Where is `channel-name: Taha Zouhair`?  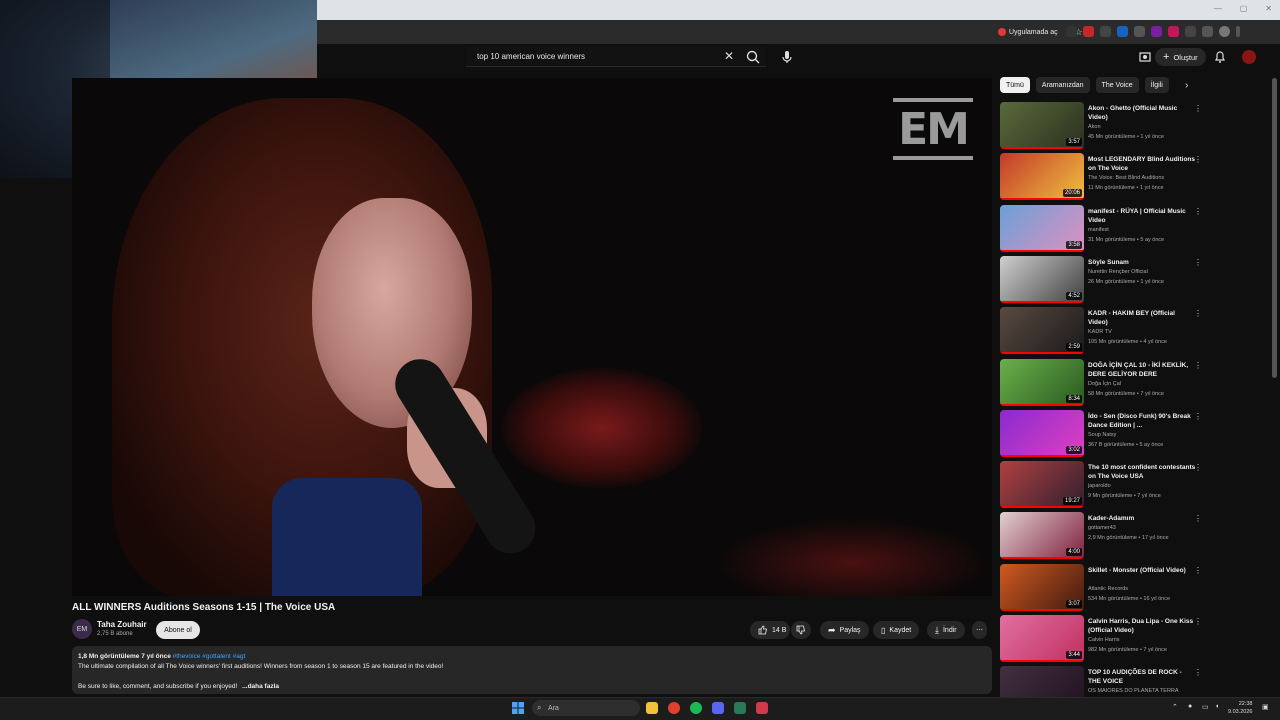 channel-name: Taha Zouhair is located at coordinates (122, 624).